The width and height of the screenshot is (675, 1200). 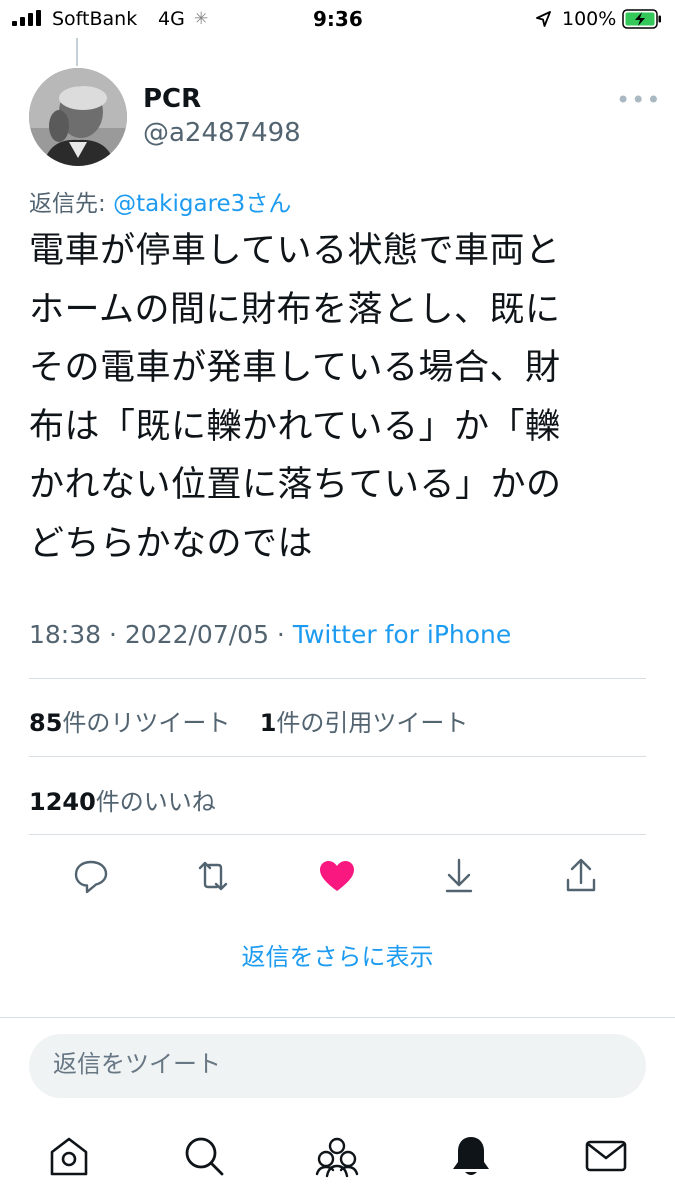 I want to click on reply-icon, so click(x=91, y=877).